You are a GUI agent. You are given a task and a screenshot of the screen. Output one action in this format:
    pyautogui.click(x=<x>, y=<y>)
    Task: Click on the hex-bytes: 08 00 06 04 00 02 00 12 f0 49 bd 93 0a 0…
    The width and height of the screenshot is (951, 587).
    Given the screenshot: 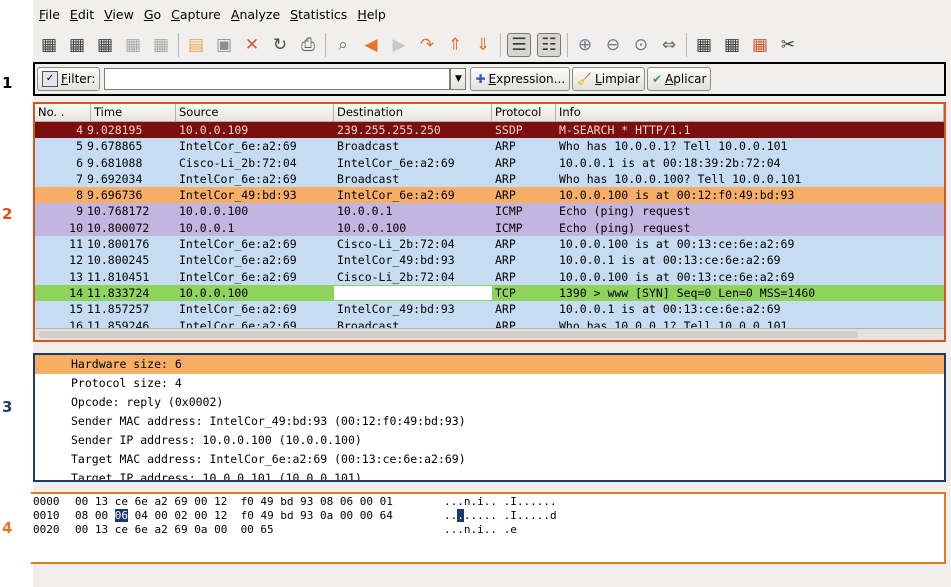 What is the action you would take?
    pyautogui.click(x=234, y=516)
    